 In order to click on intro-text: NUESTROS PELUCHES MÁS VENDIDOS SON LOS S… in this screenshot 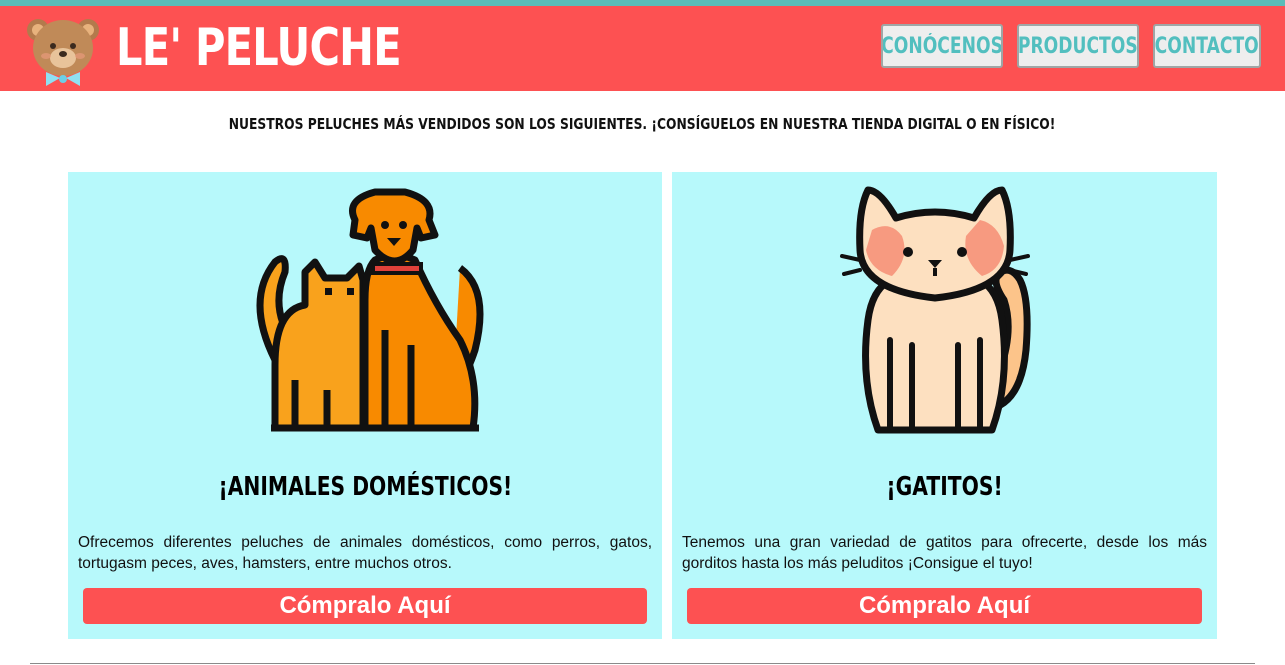, I will do `click(642, 124)`.